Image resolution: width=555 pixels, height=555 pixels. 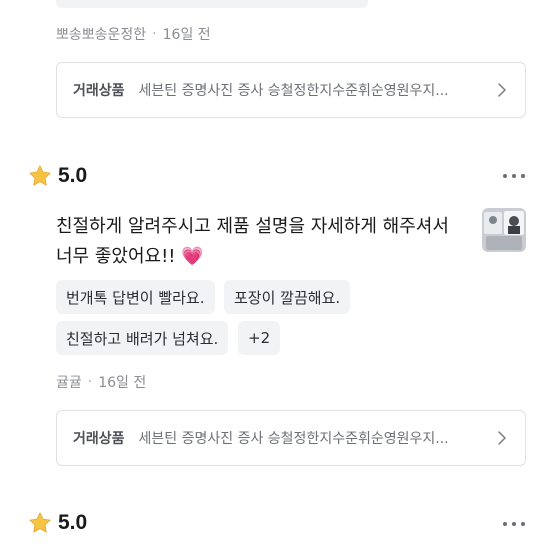 I want to click on review-meta: 귤귤 · 16일 전, so click(x=101, y=382).